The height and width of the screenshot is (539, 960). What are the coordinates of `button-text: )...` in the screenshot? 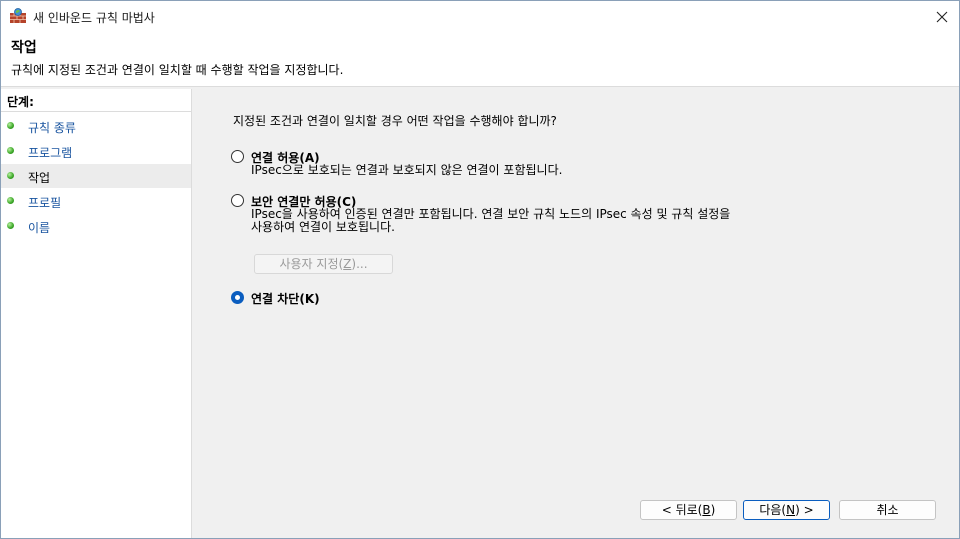 It's located at (359, 264).